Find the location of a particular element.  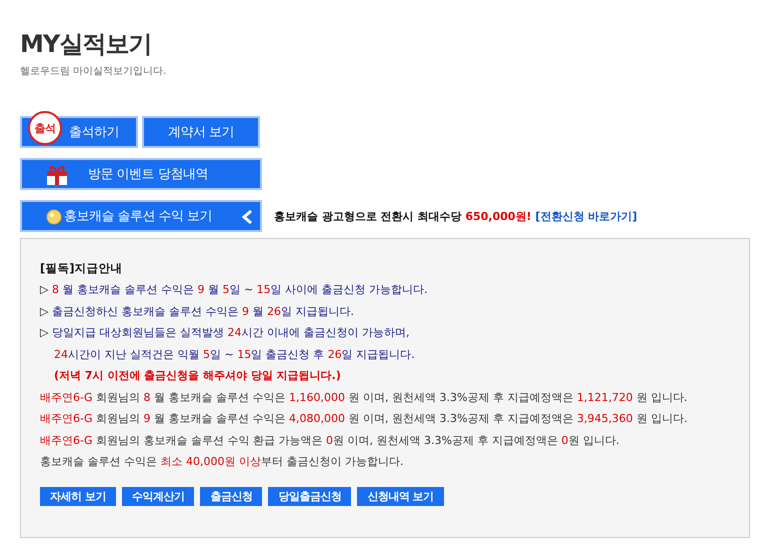

notice-line: (저녁 7시 이전에 출금신청을 해주셔야 당일 지급됩니다.) is located at coordinates (197, 376).